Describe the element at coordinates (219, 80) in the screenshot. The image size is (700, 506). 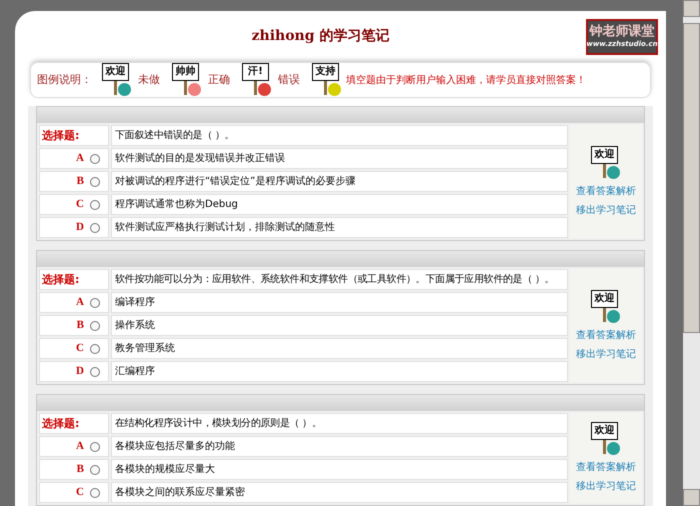
I see `legend-item-label: 正确` at that location.